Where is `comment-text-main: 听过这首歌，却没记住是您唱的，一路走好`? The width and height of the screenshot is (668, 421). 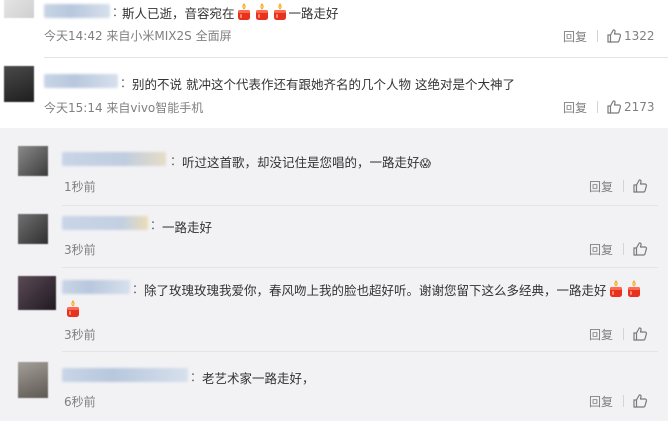
comment-text-main: 听过这首歌，却没记住是您唱的，一路走好 is located at coordinates (301, 162).